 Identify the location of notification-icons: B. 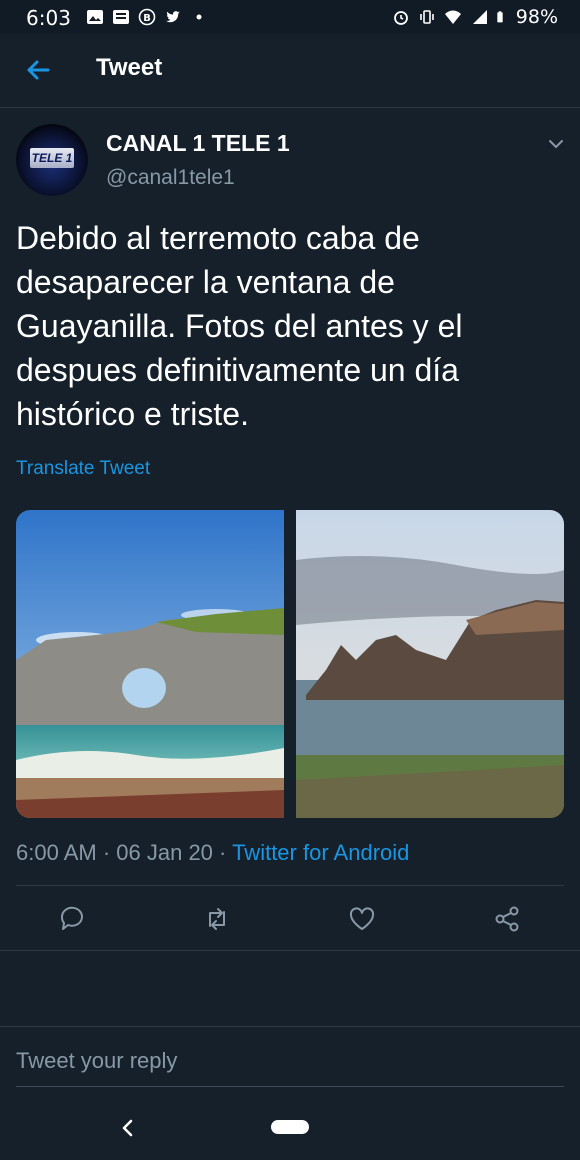
(147, 17).